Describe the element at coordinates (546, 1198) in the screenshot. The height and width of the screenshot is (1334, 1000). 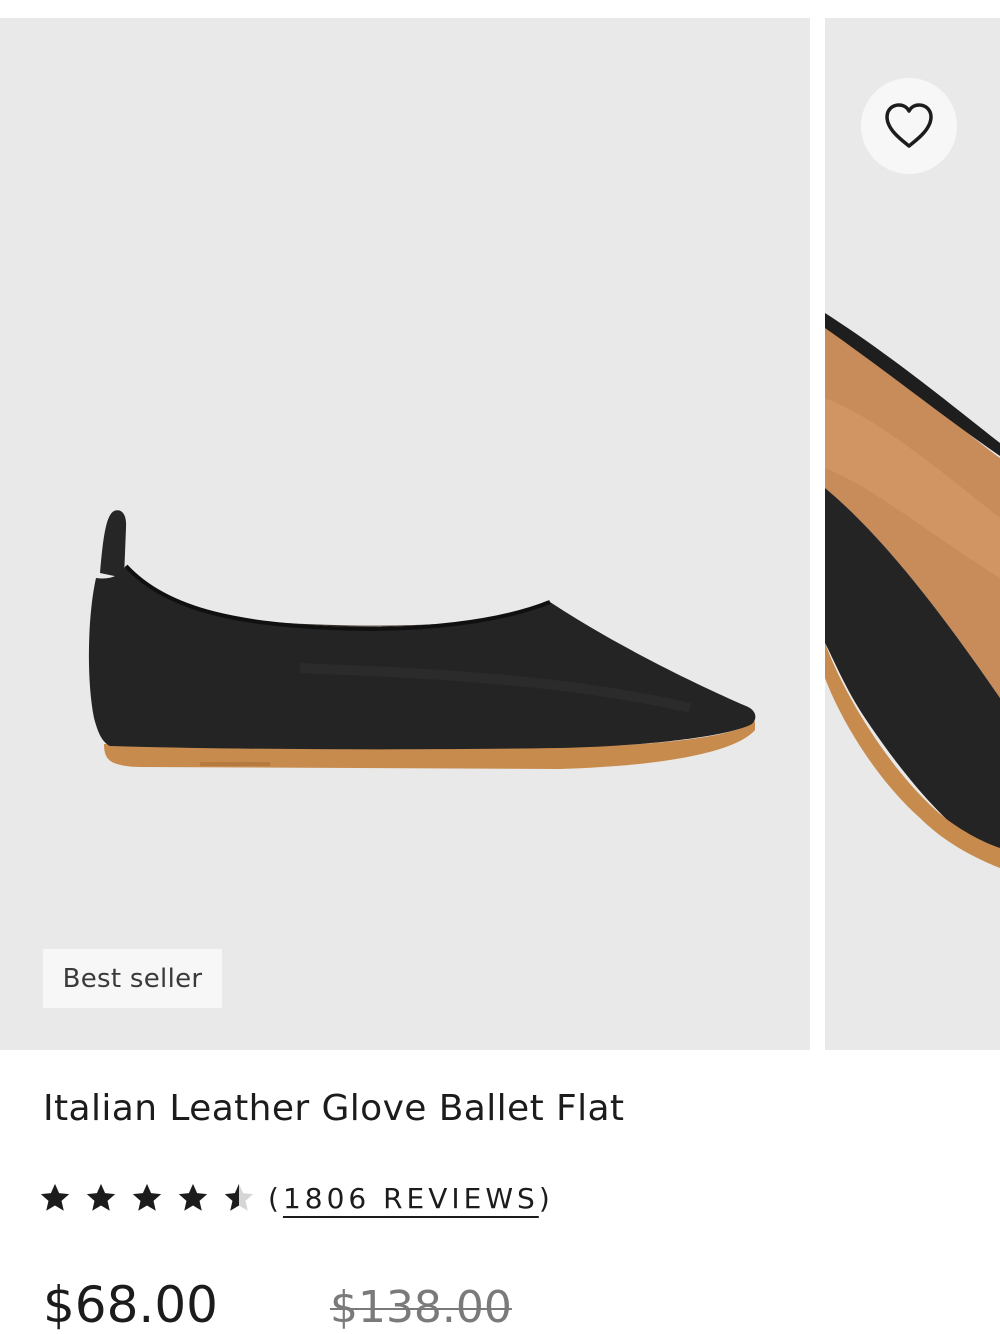
I see `reviews-close-paren: )` at that location.